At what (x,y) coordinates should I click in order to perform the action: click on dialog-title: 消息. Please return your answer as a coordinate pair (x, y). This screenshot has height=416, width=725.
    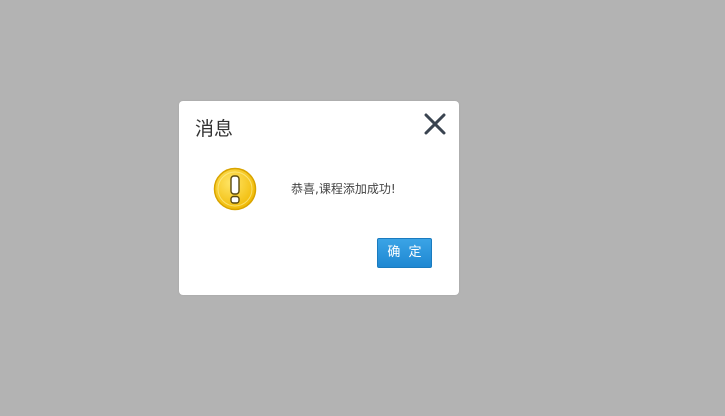
    Looking at the image, I should click on (214, 129).